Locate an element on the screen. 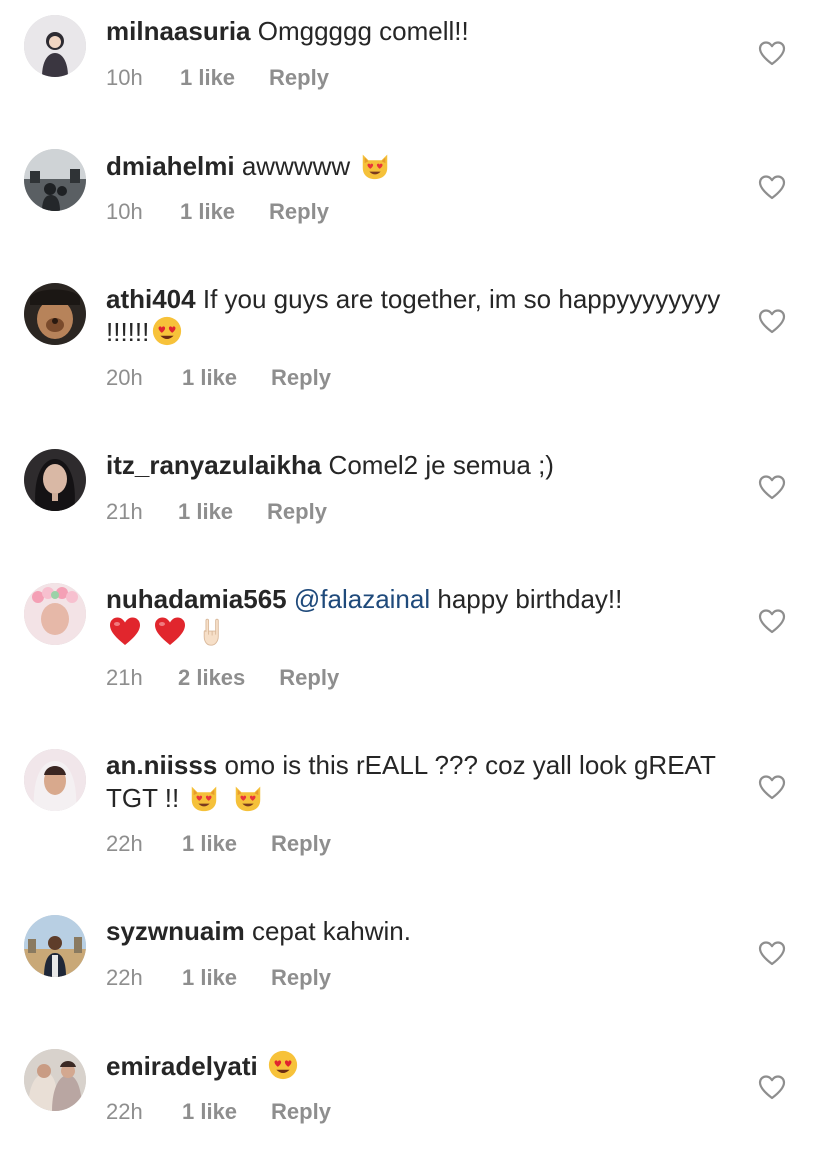 This screenshot has width=828, height=1156. mention-link: @falazainal is located at coordinates (362, 599).